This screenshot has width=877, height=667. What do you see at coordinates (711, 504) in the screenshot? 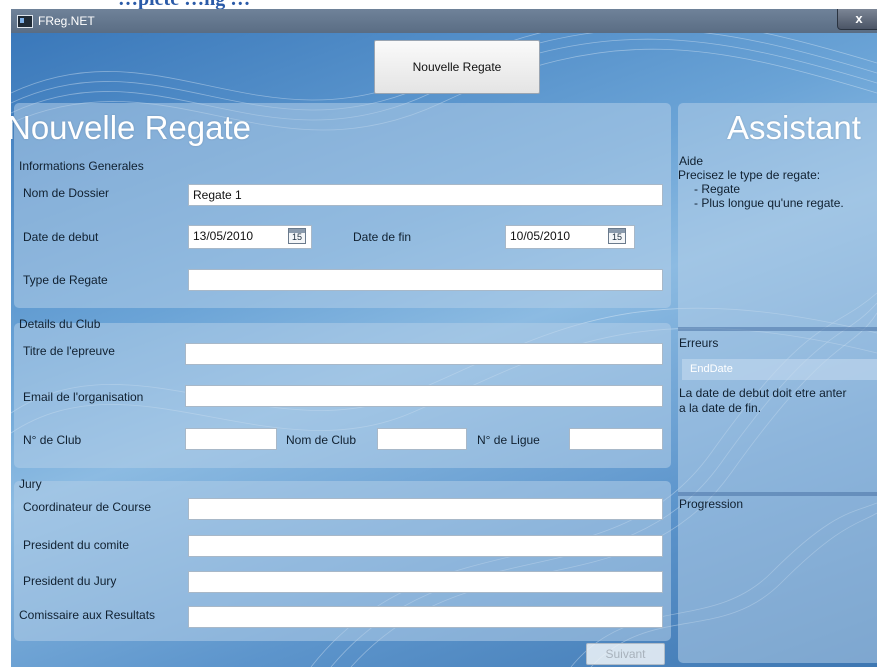
I see `progress-label: Progression` at bounding box center [711, 504].